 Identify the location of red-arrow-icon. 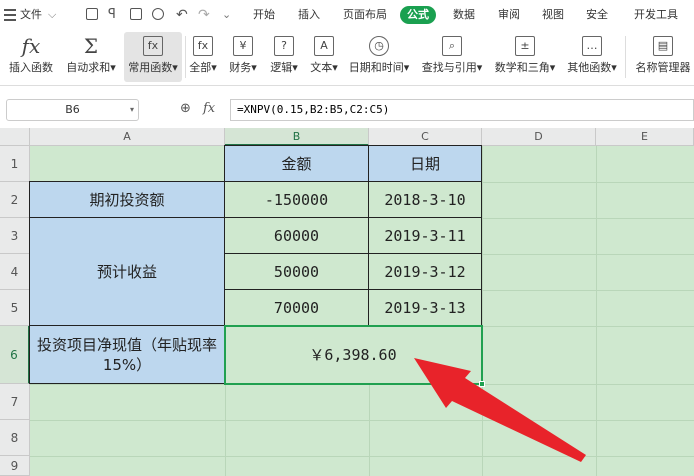
(500, 410).